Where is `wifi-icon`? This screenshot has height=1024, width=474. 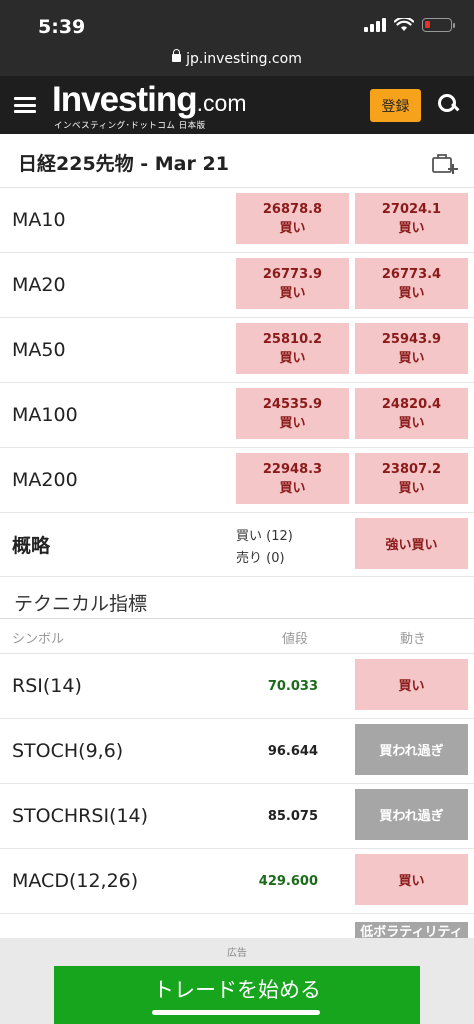
wifi-icon is located at coordinates (404, 24).